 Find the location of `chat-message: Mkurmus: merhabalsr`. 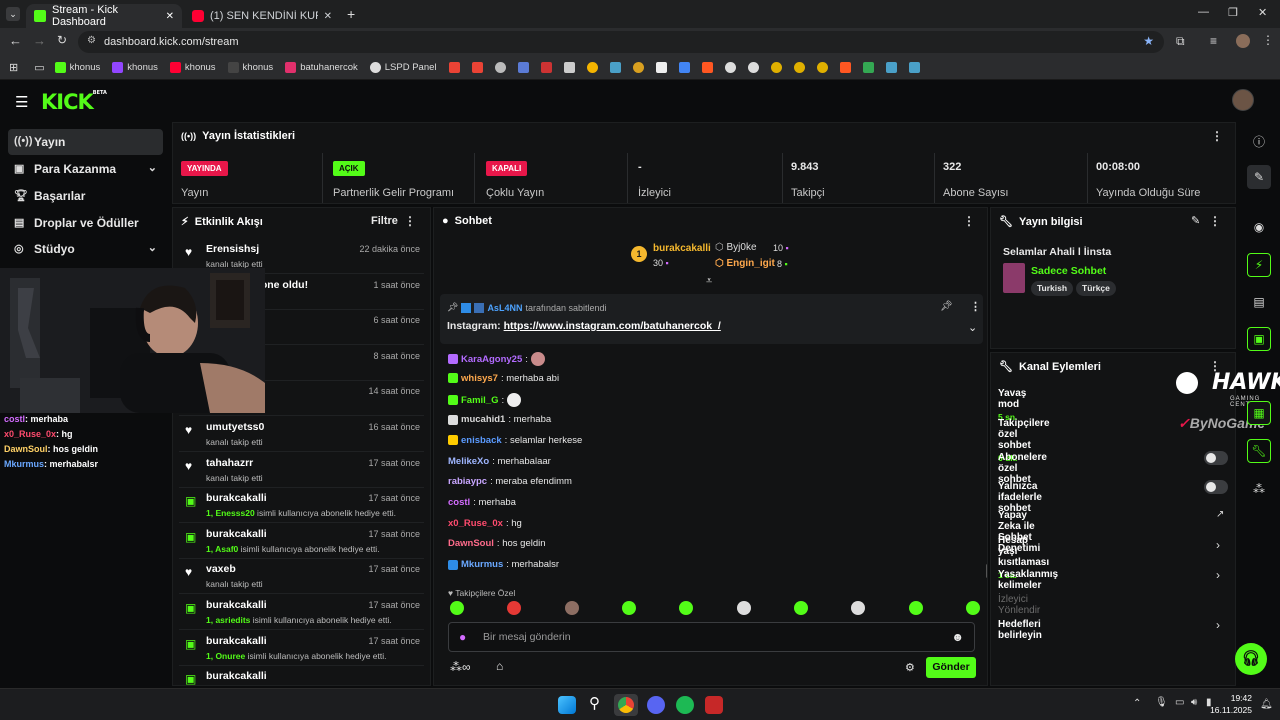

chat-message: Mkurmus: merhabalsr is located at coordinates (503, 564).